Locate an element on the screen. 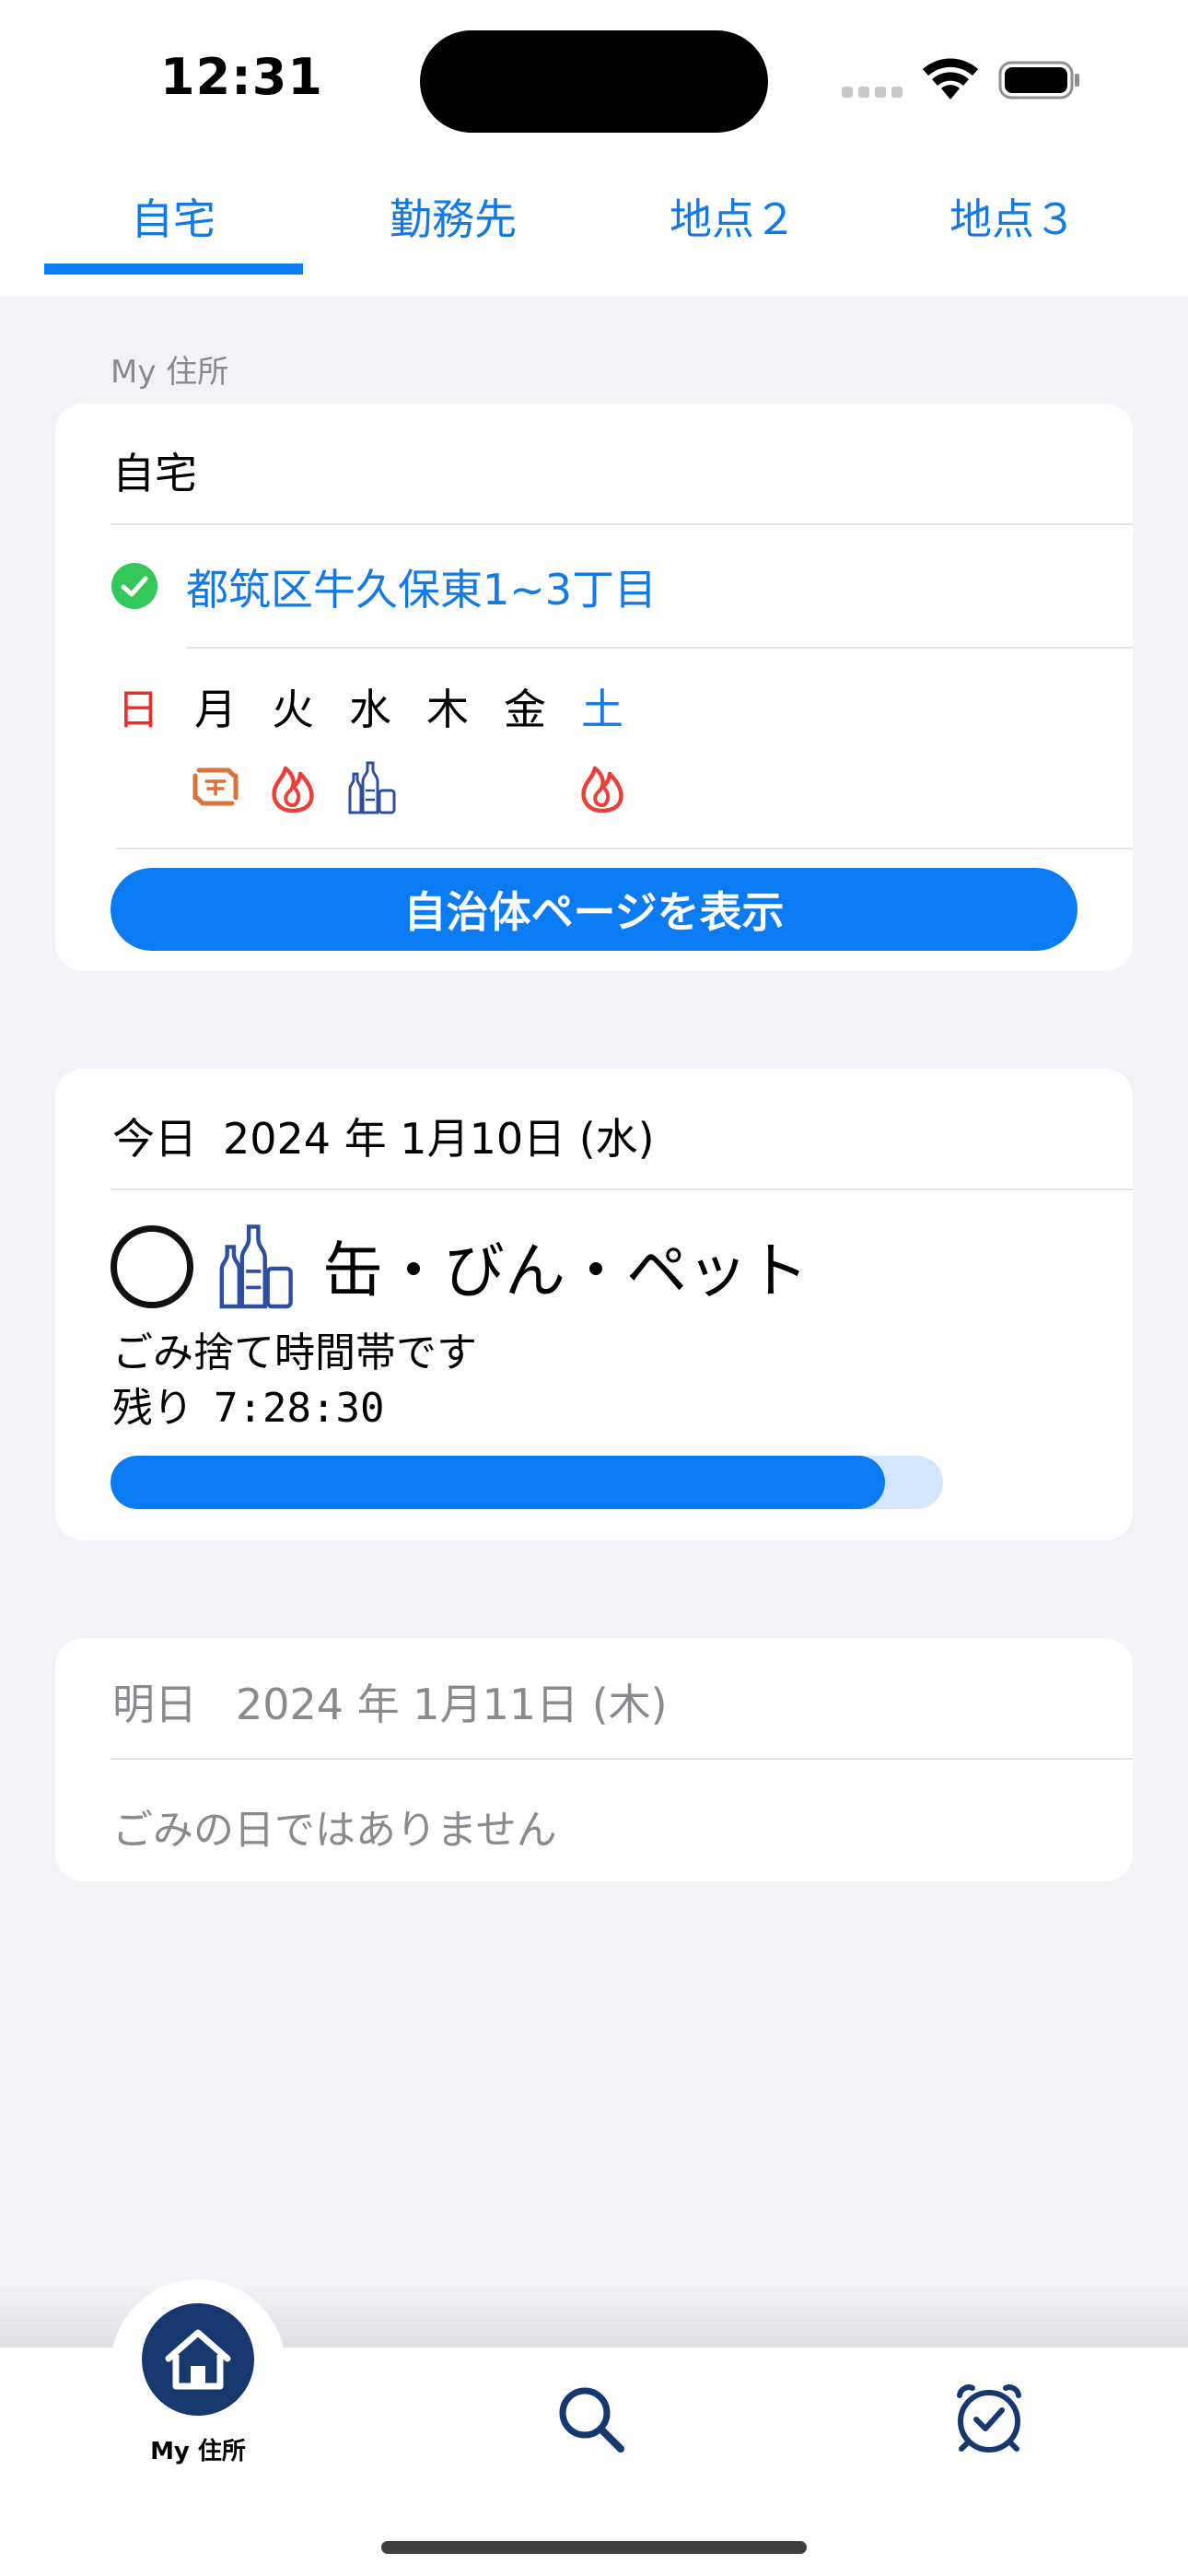  tab-location-3: 地点３ is located at coordinates (1013, 216).